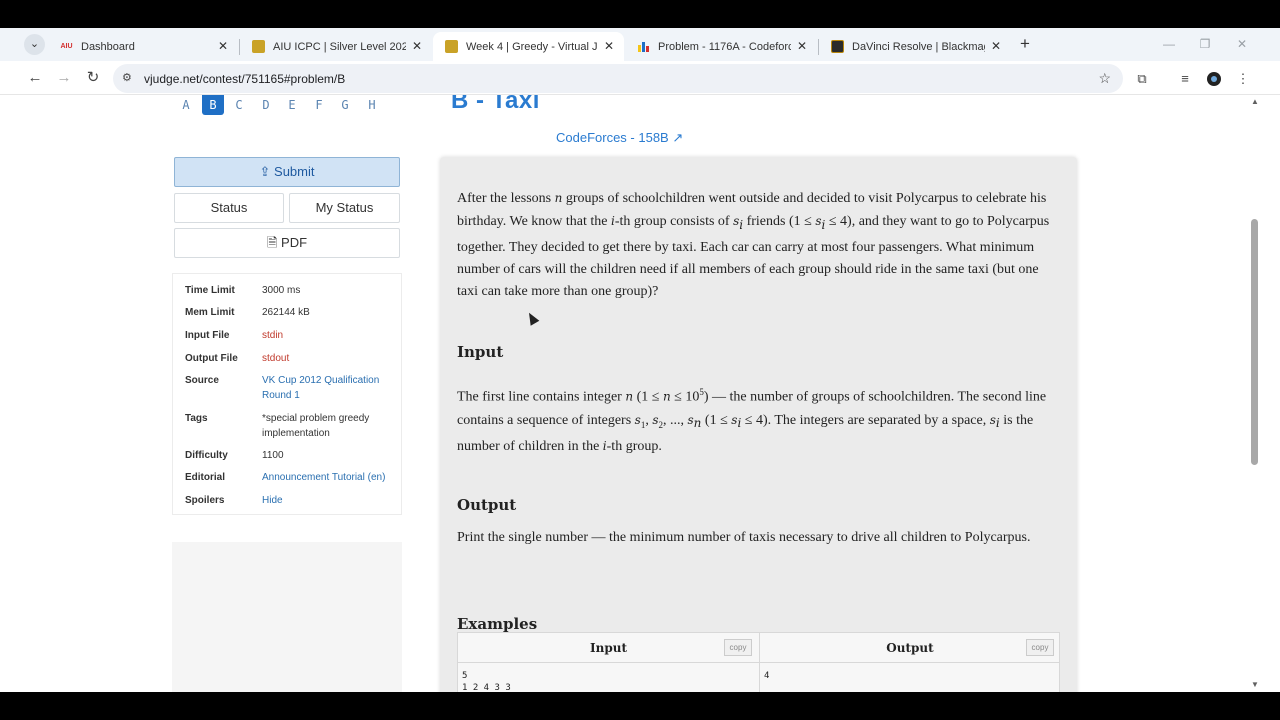 The height and width of the screenshot is (720, 1280). What do you see at coordinates (273, 455) in the screenshot?
I see `info-value: 1100` at bounding box center [273, 455].